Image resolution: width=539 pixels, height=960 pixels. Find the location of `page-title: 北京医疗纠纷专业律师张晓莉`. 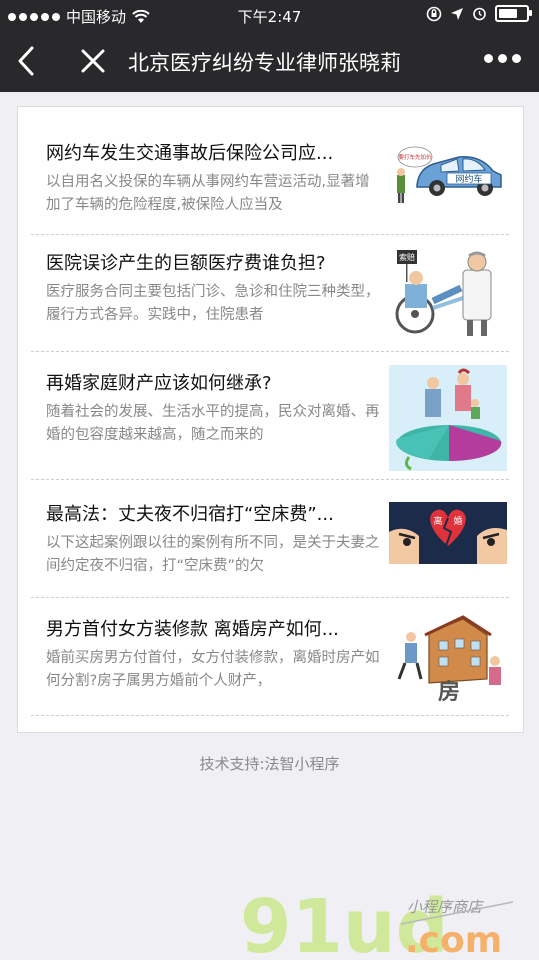

page-title: 北京医疗纠纷专业律师张晓莉 is located at coordinates (264, 63).